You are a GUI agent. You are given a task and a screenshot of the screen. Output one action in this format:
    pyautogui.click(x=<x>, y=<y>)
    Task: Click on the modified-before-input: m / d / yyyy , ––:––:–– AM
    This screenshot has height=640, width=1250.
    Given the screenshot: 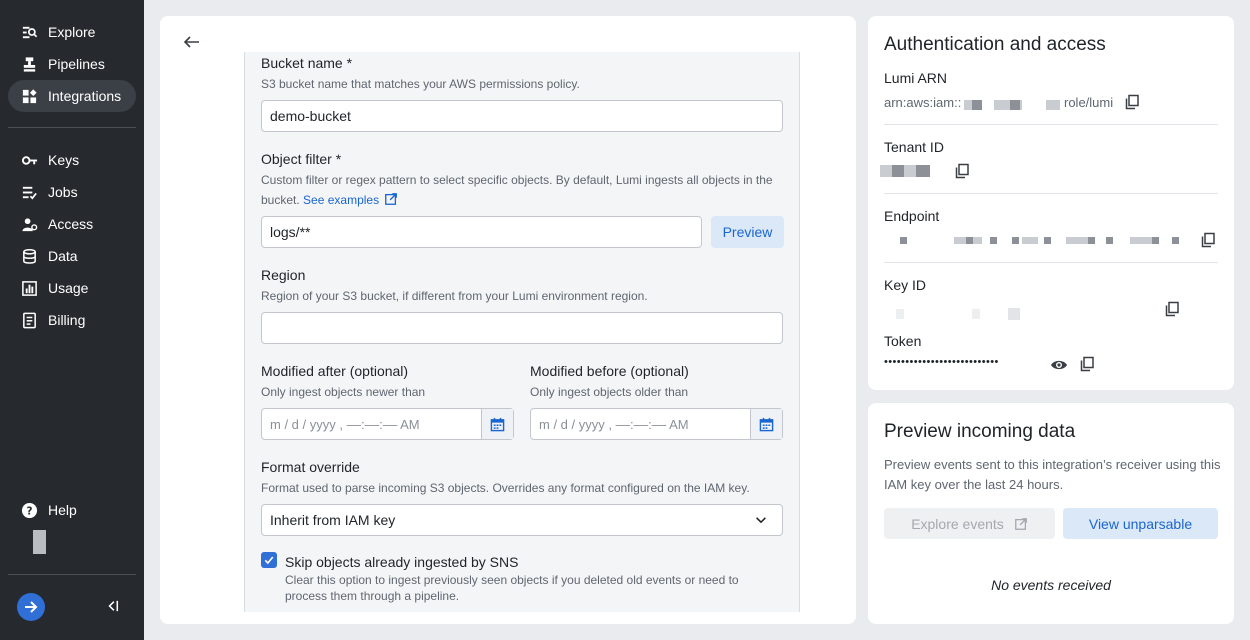 What is the action you would take?
    pyautogui.click(x=656, y=424)
    